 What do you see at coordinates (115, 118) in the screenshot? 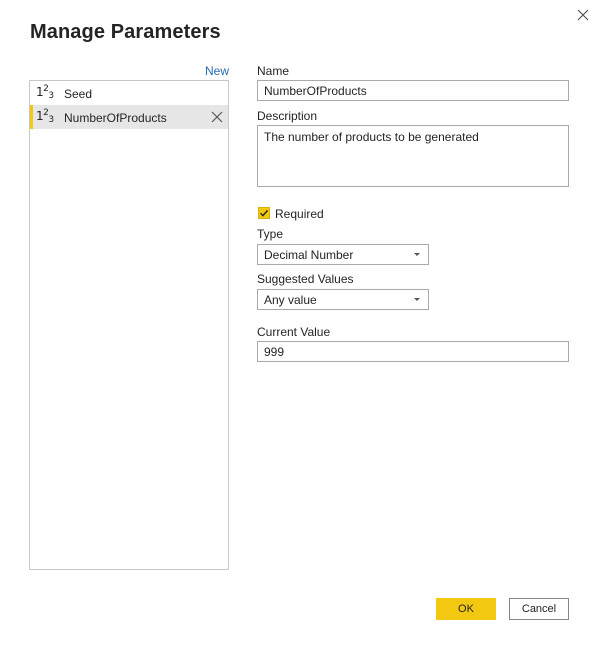
I see `list-item-label: NumberOfProducts` at bounding box center [115, 118].